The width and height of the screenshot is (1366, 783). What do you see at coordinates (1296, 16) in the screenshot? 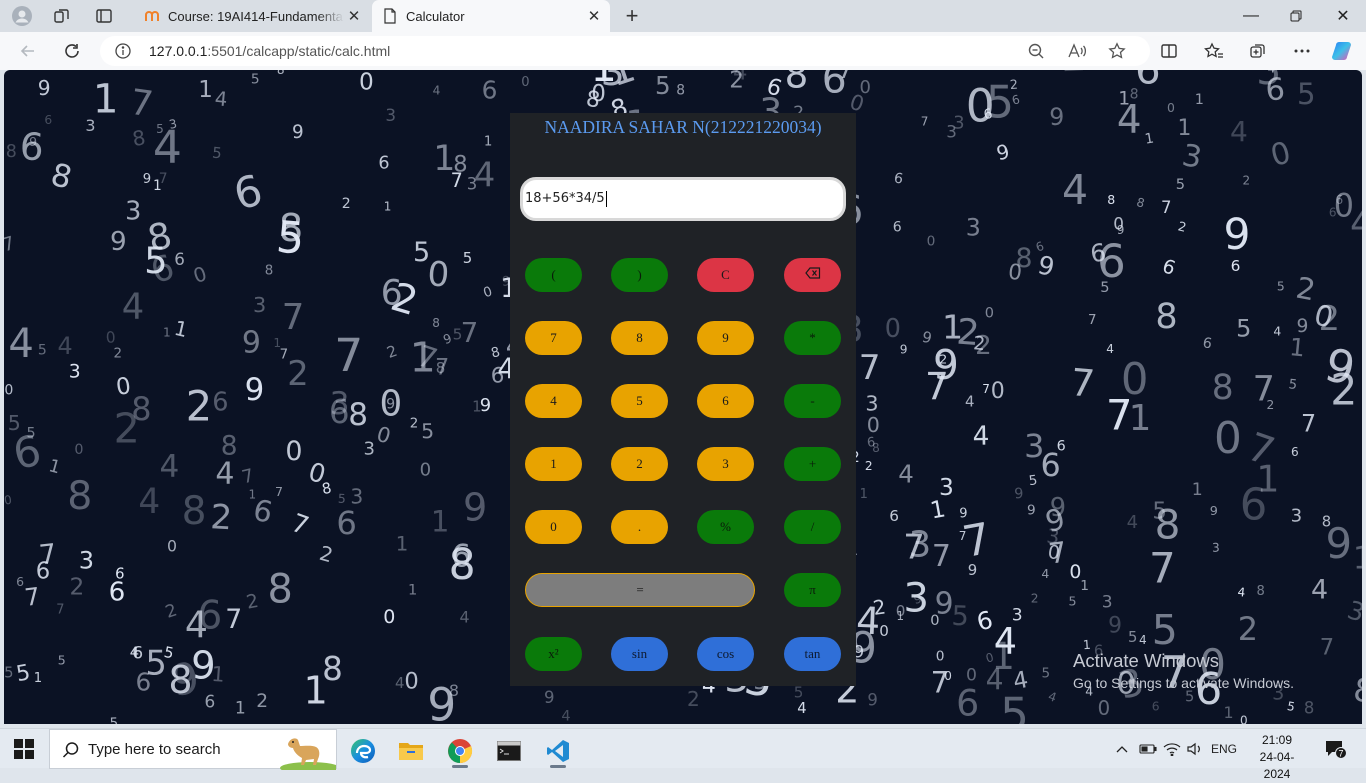
I see `restore-icon` at bounding box center [1296, 16].